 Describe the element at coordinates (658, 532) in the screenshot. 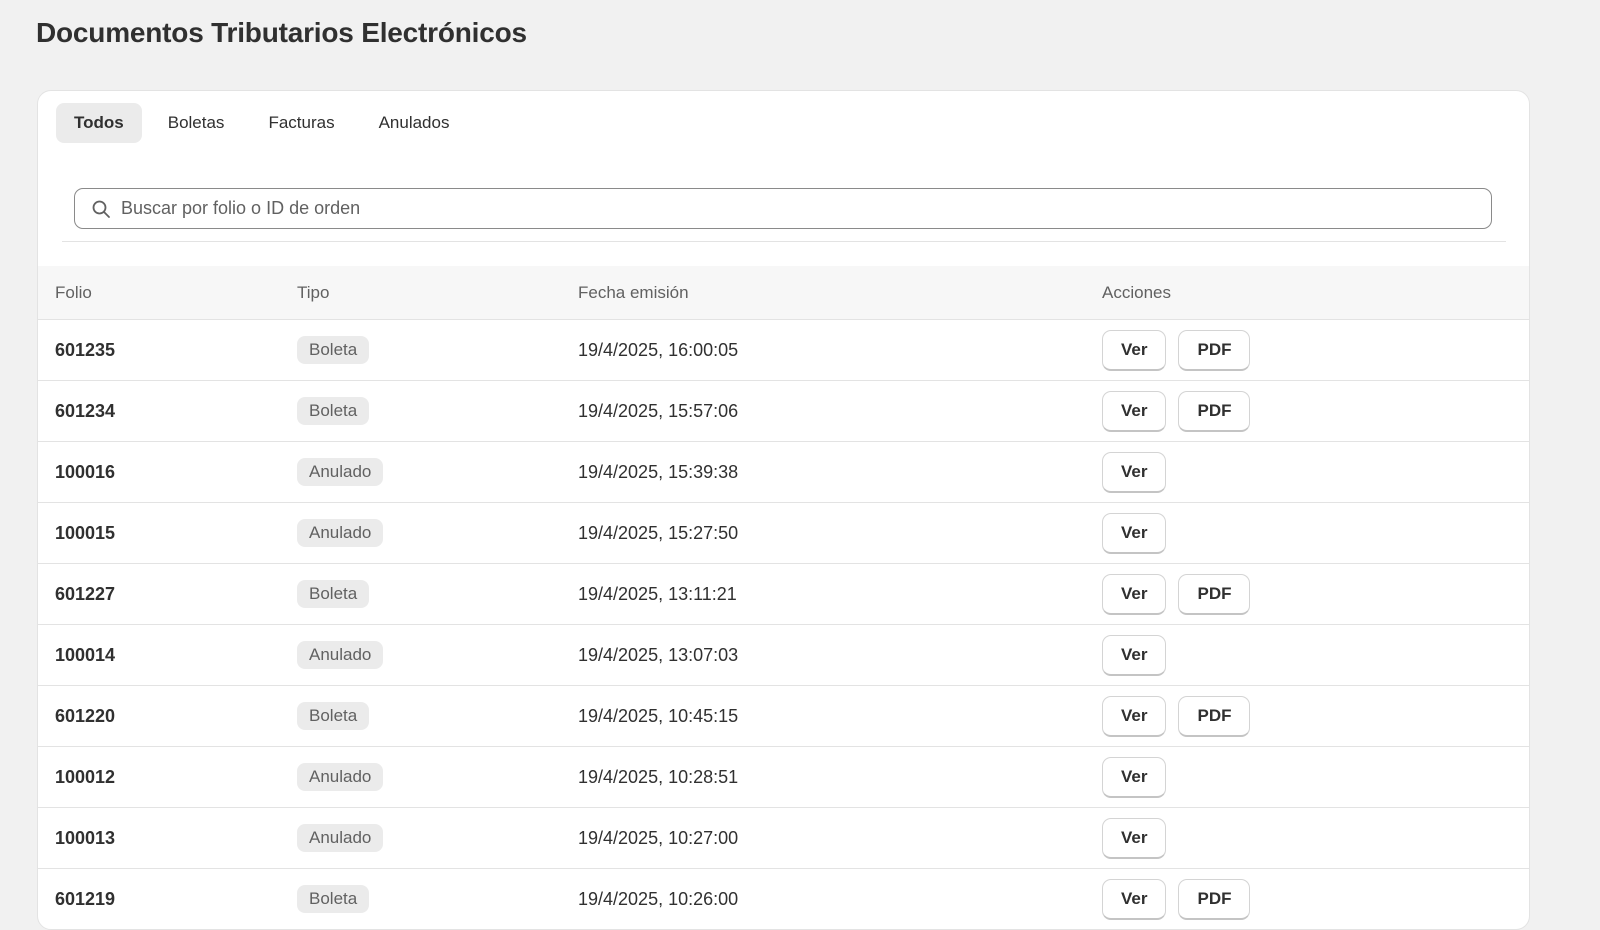

I see `fecha-cell: 19/4/2025, 15:27:50` at that location.